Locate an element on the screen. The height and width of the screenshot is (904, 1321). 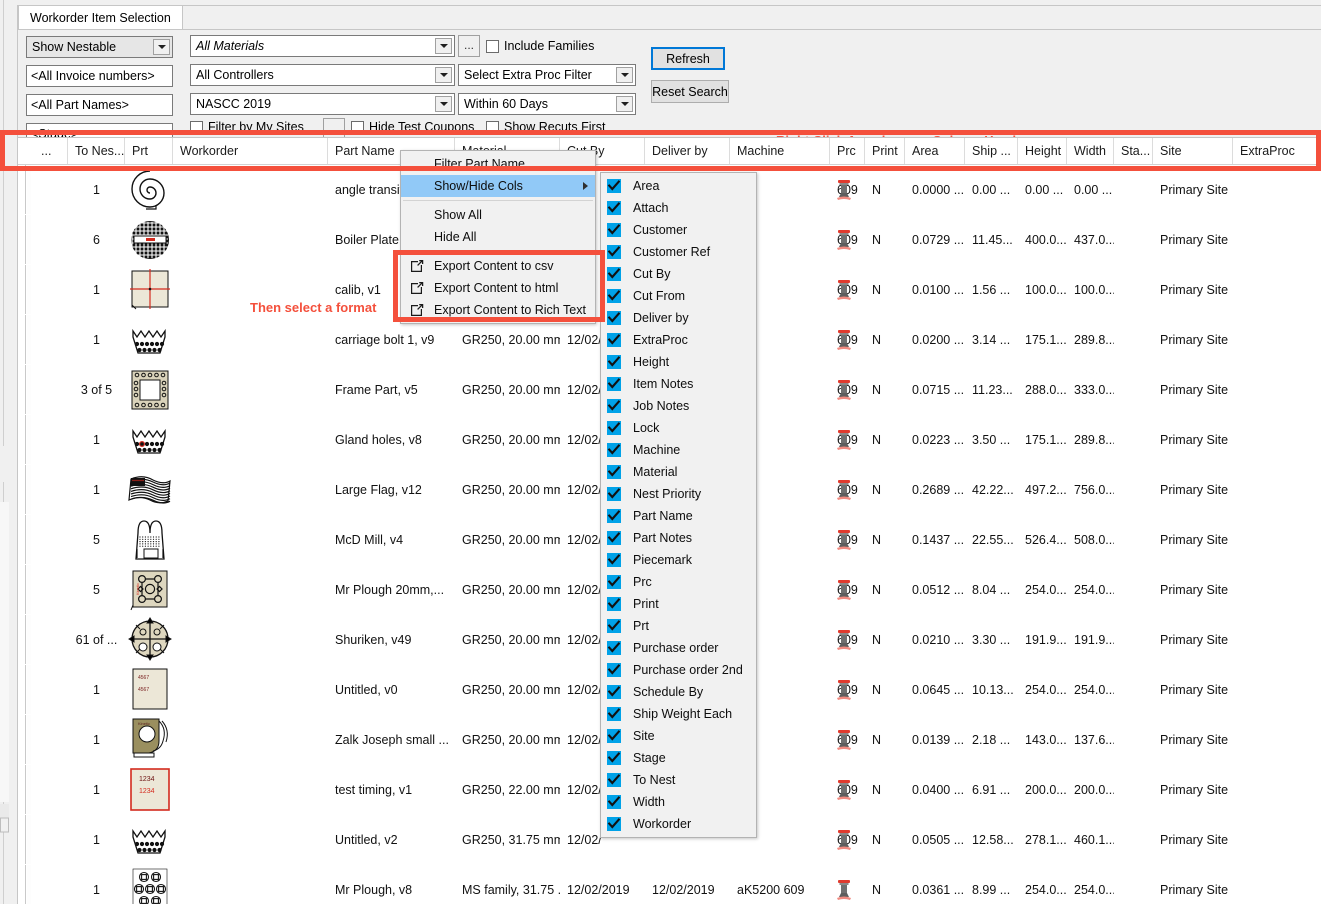
extra-proc-filter-combo: Select Extra Proc Filter is located at coordinates (547, 75).